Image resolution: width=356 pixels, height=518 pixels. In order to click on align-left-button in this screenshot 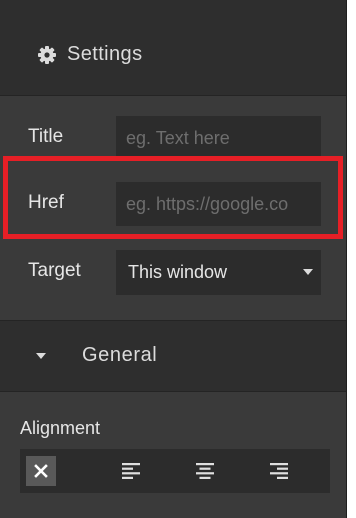, I will do `click(131, 471)`.